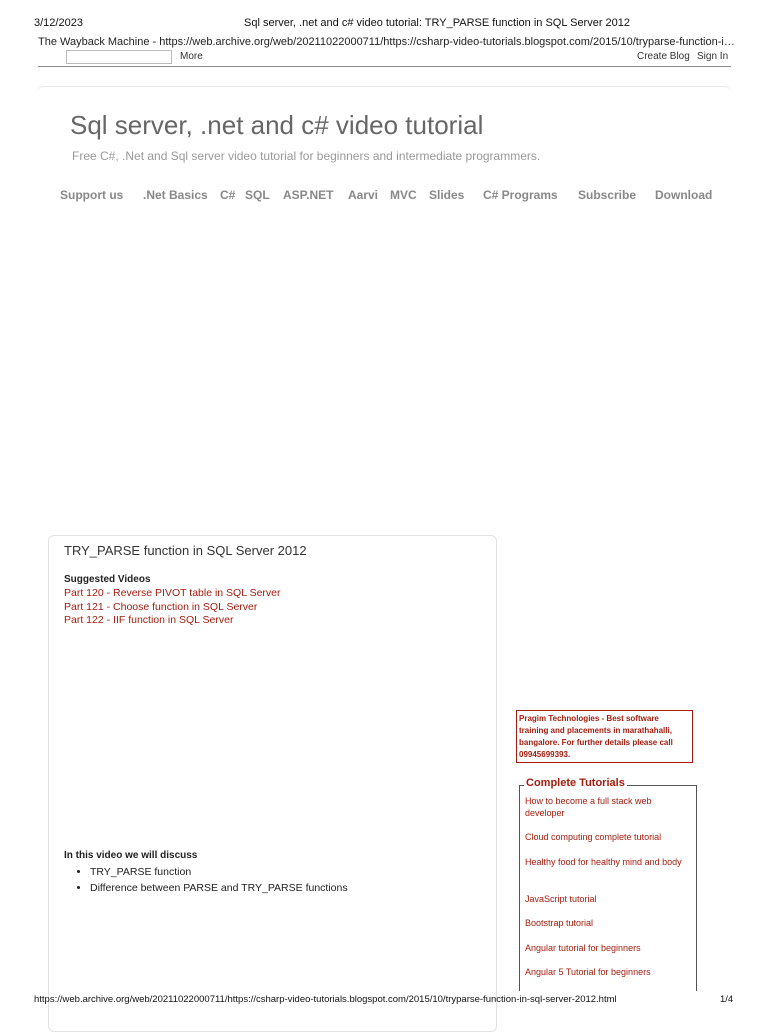 The image size is (768, 1032). I want to click on list-item: TRY_PARSE function, so click(219, 872).